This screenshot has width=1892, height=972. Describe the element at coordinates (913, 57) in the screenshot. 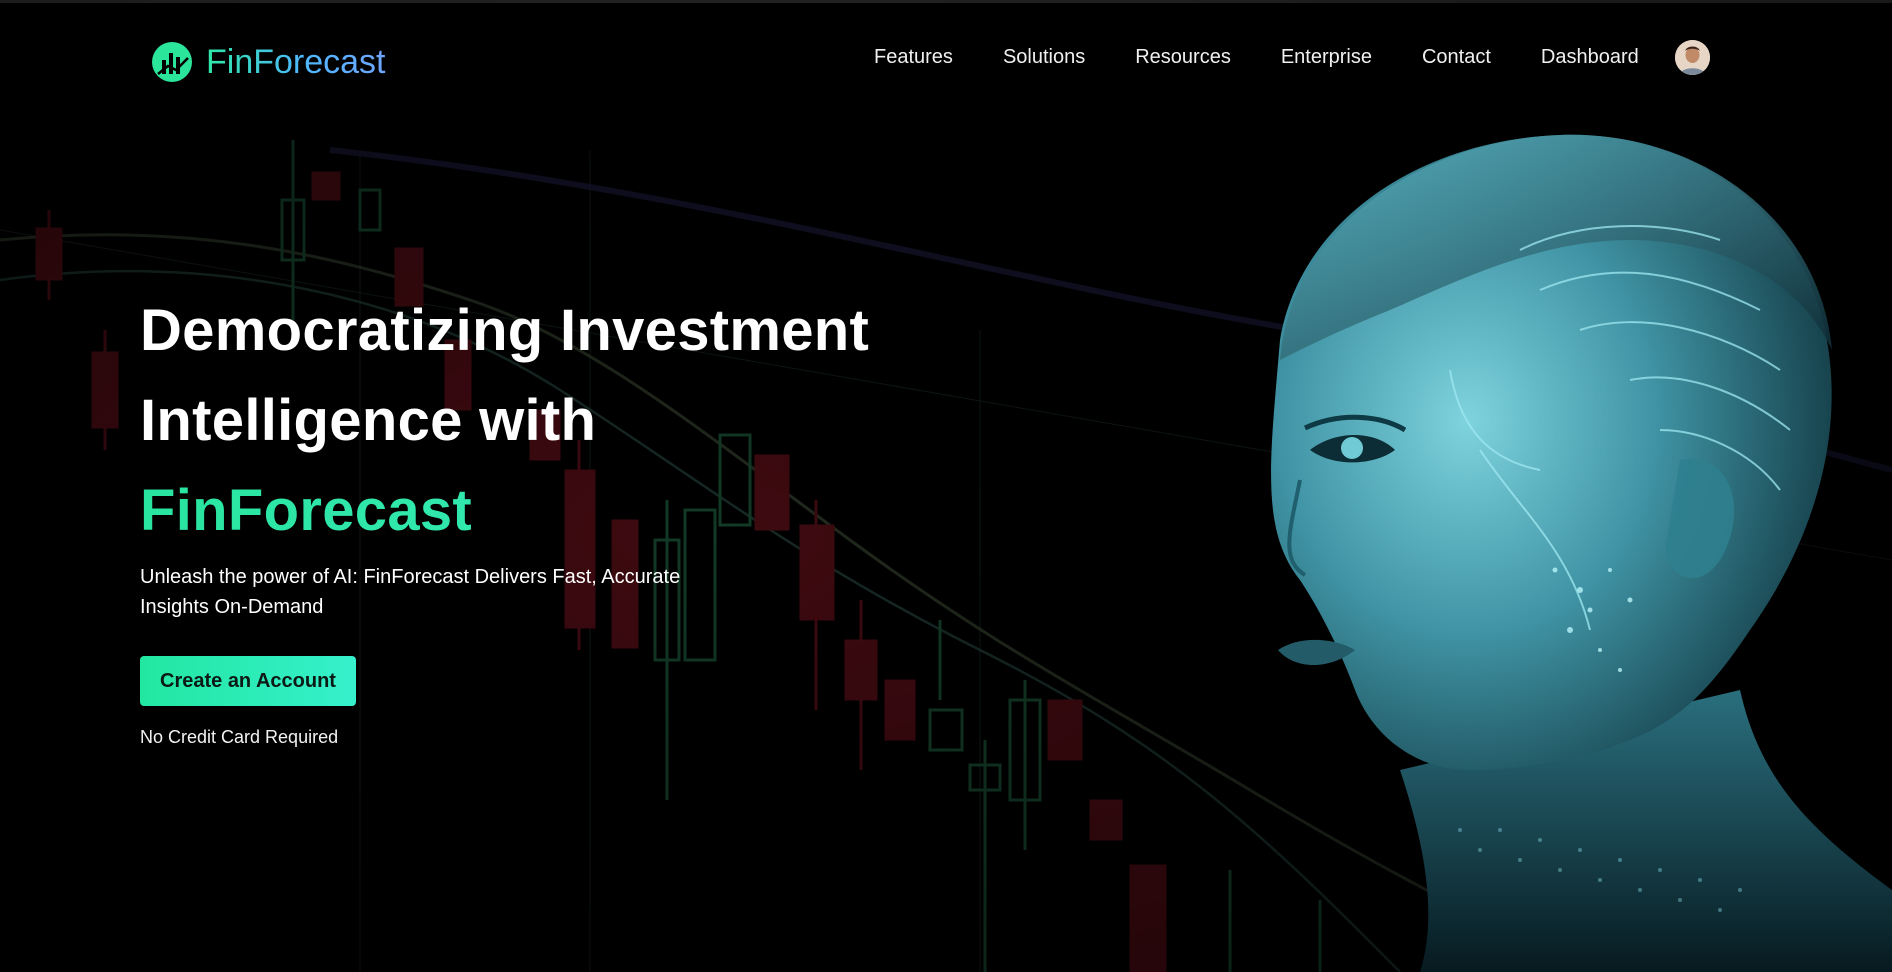

I see `nav-features: Features` at that location.